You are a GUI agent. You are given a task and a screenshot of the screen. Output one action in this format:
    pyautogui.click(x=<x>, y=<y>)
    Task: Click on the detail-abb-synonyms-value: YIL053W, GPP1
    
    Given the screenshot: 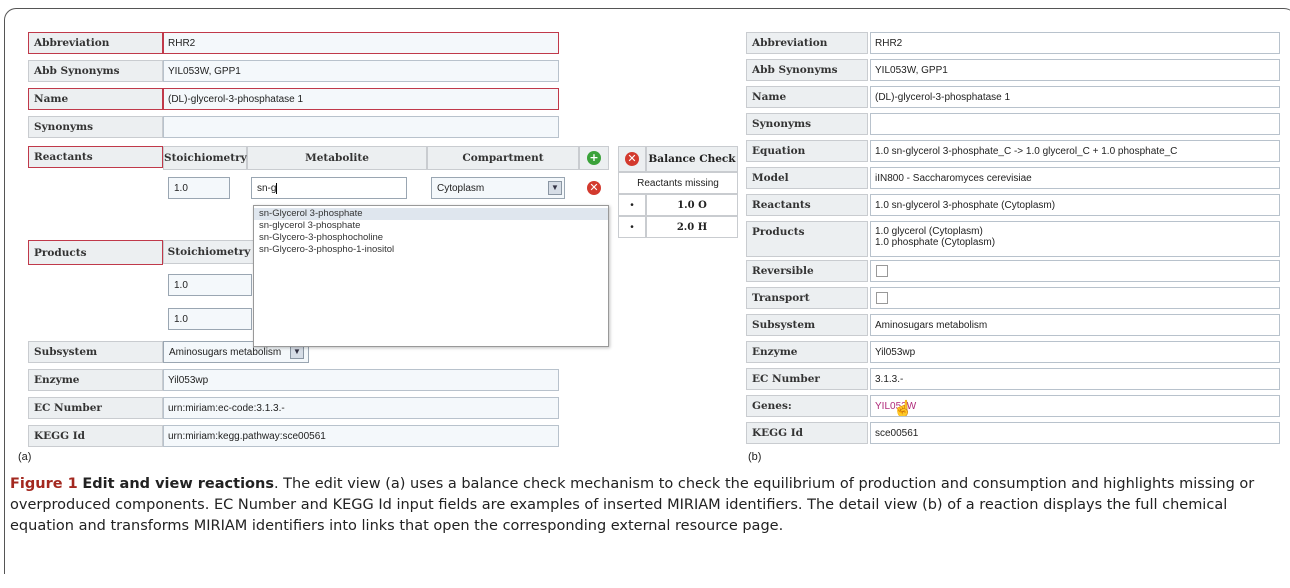 What is the action you would take?
    pyautogui.click(x=1075, y=70)
    